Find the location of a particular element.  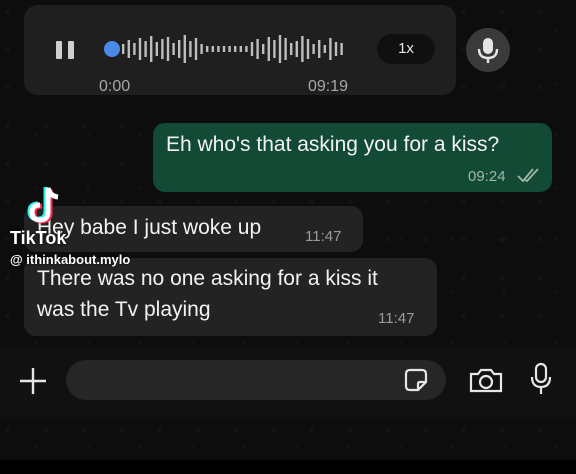

message-text-line: There was no one asking for a kiss it is located at coordinates (207, 278).